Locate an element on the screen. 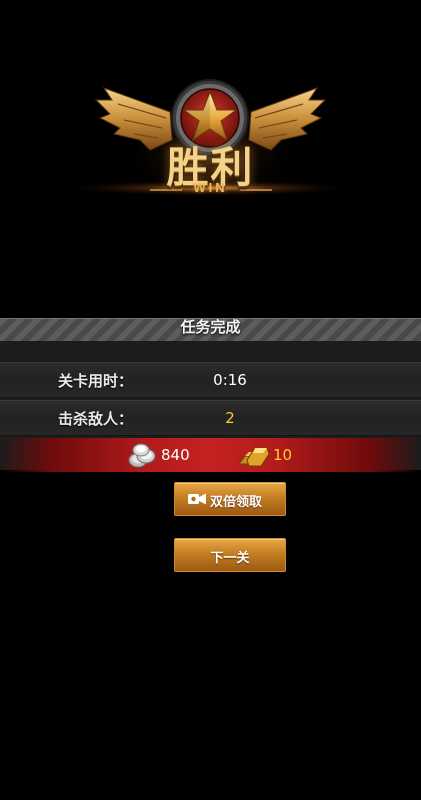 The width and height of the screenshot is (421, 800). double-claim-label: 双倍领取 is located at coordinates (235, 502).